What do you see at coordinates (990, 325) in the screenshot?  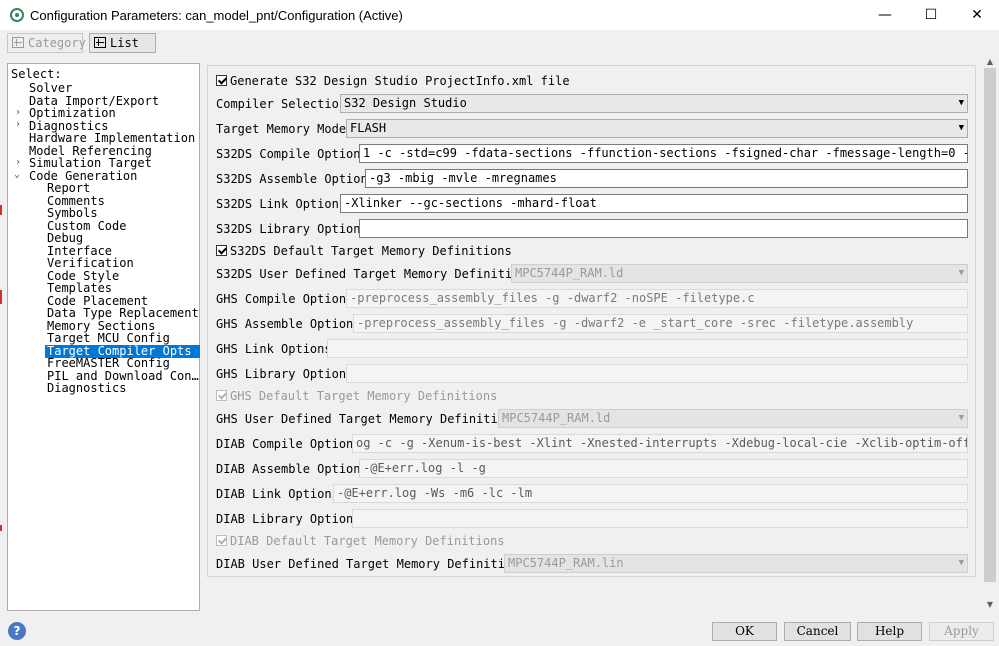 I see `scrollbar-thumb` at bounding box center [990, 325].